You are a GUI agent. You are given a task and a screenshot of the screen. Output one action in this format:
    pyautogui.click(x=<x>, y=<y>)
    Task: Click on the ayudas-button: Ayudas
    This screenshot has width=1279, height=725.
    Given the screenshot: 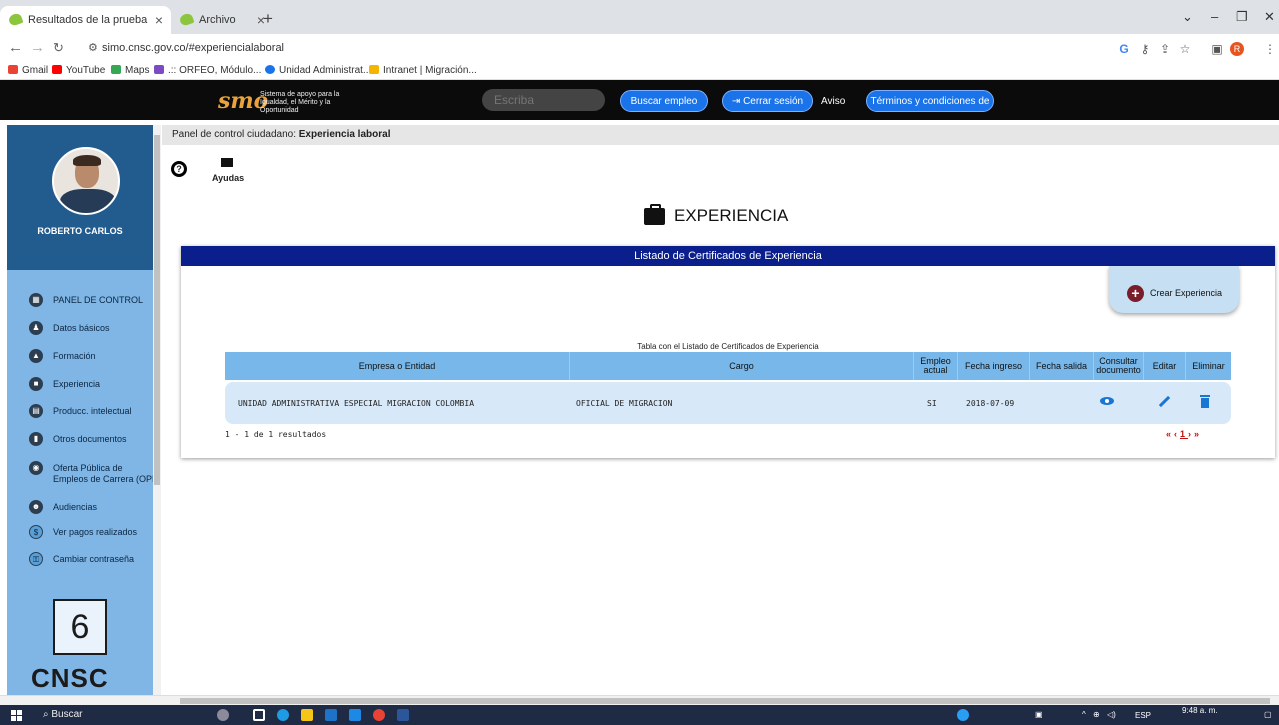 What is the action you would take?
    pyautogui.click(x=226, y=170)
    